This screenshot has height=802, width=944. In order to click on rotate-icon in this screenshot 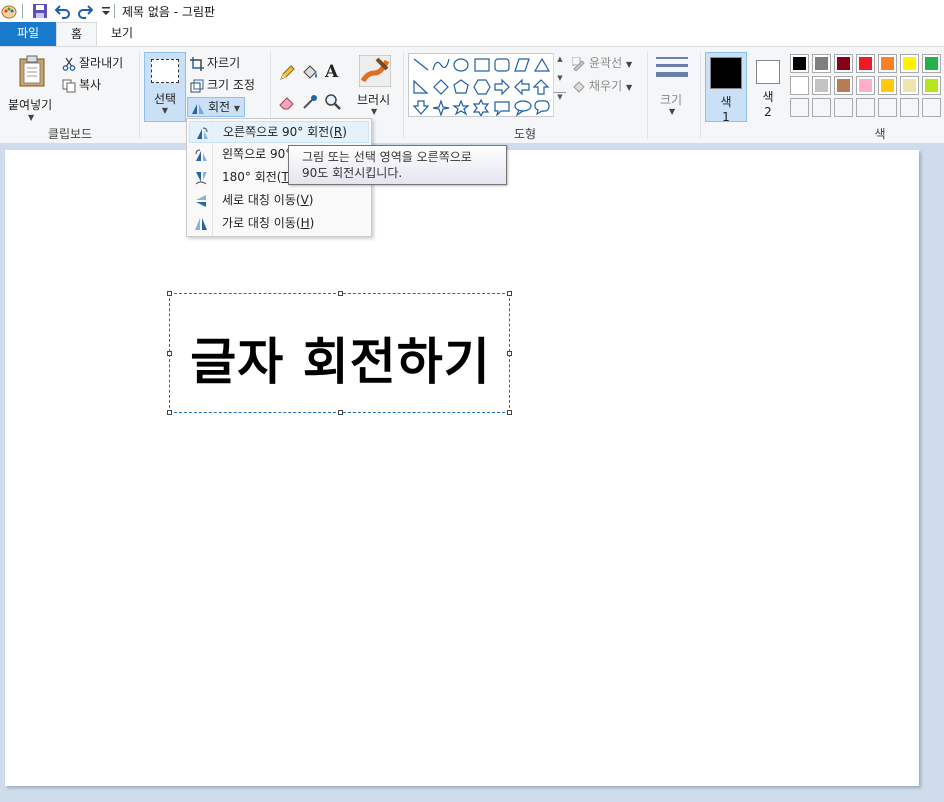, I will do `click(198, 108)`.